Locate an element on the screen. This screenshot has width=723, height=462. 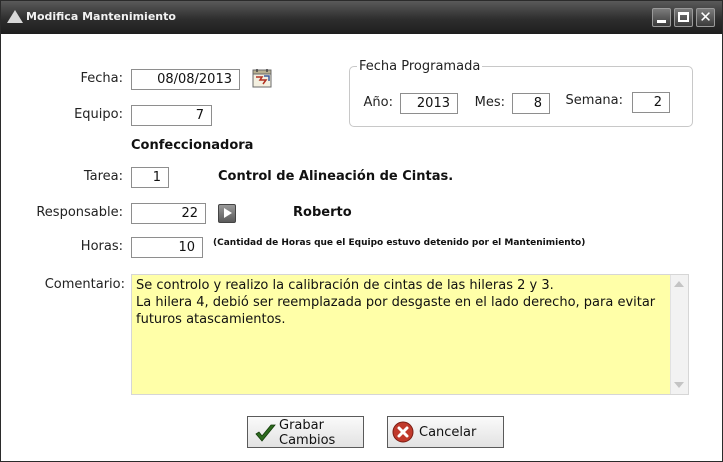
scroll-up-icon is located at coordinates (679, 284).